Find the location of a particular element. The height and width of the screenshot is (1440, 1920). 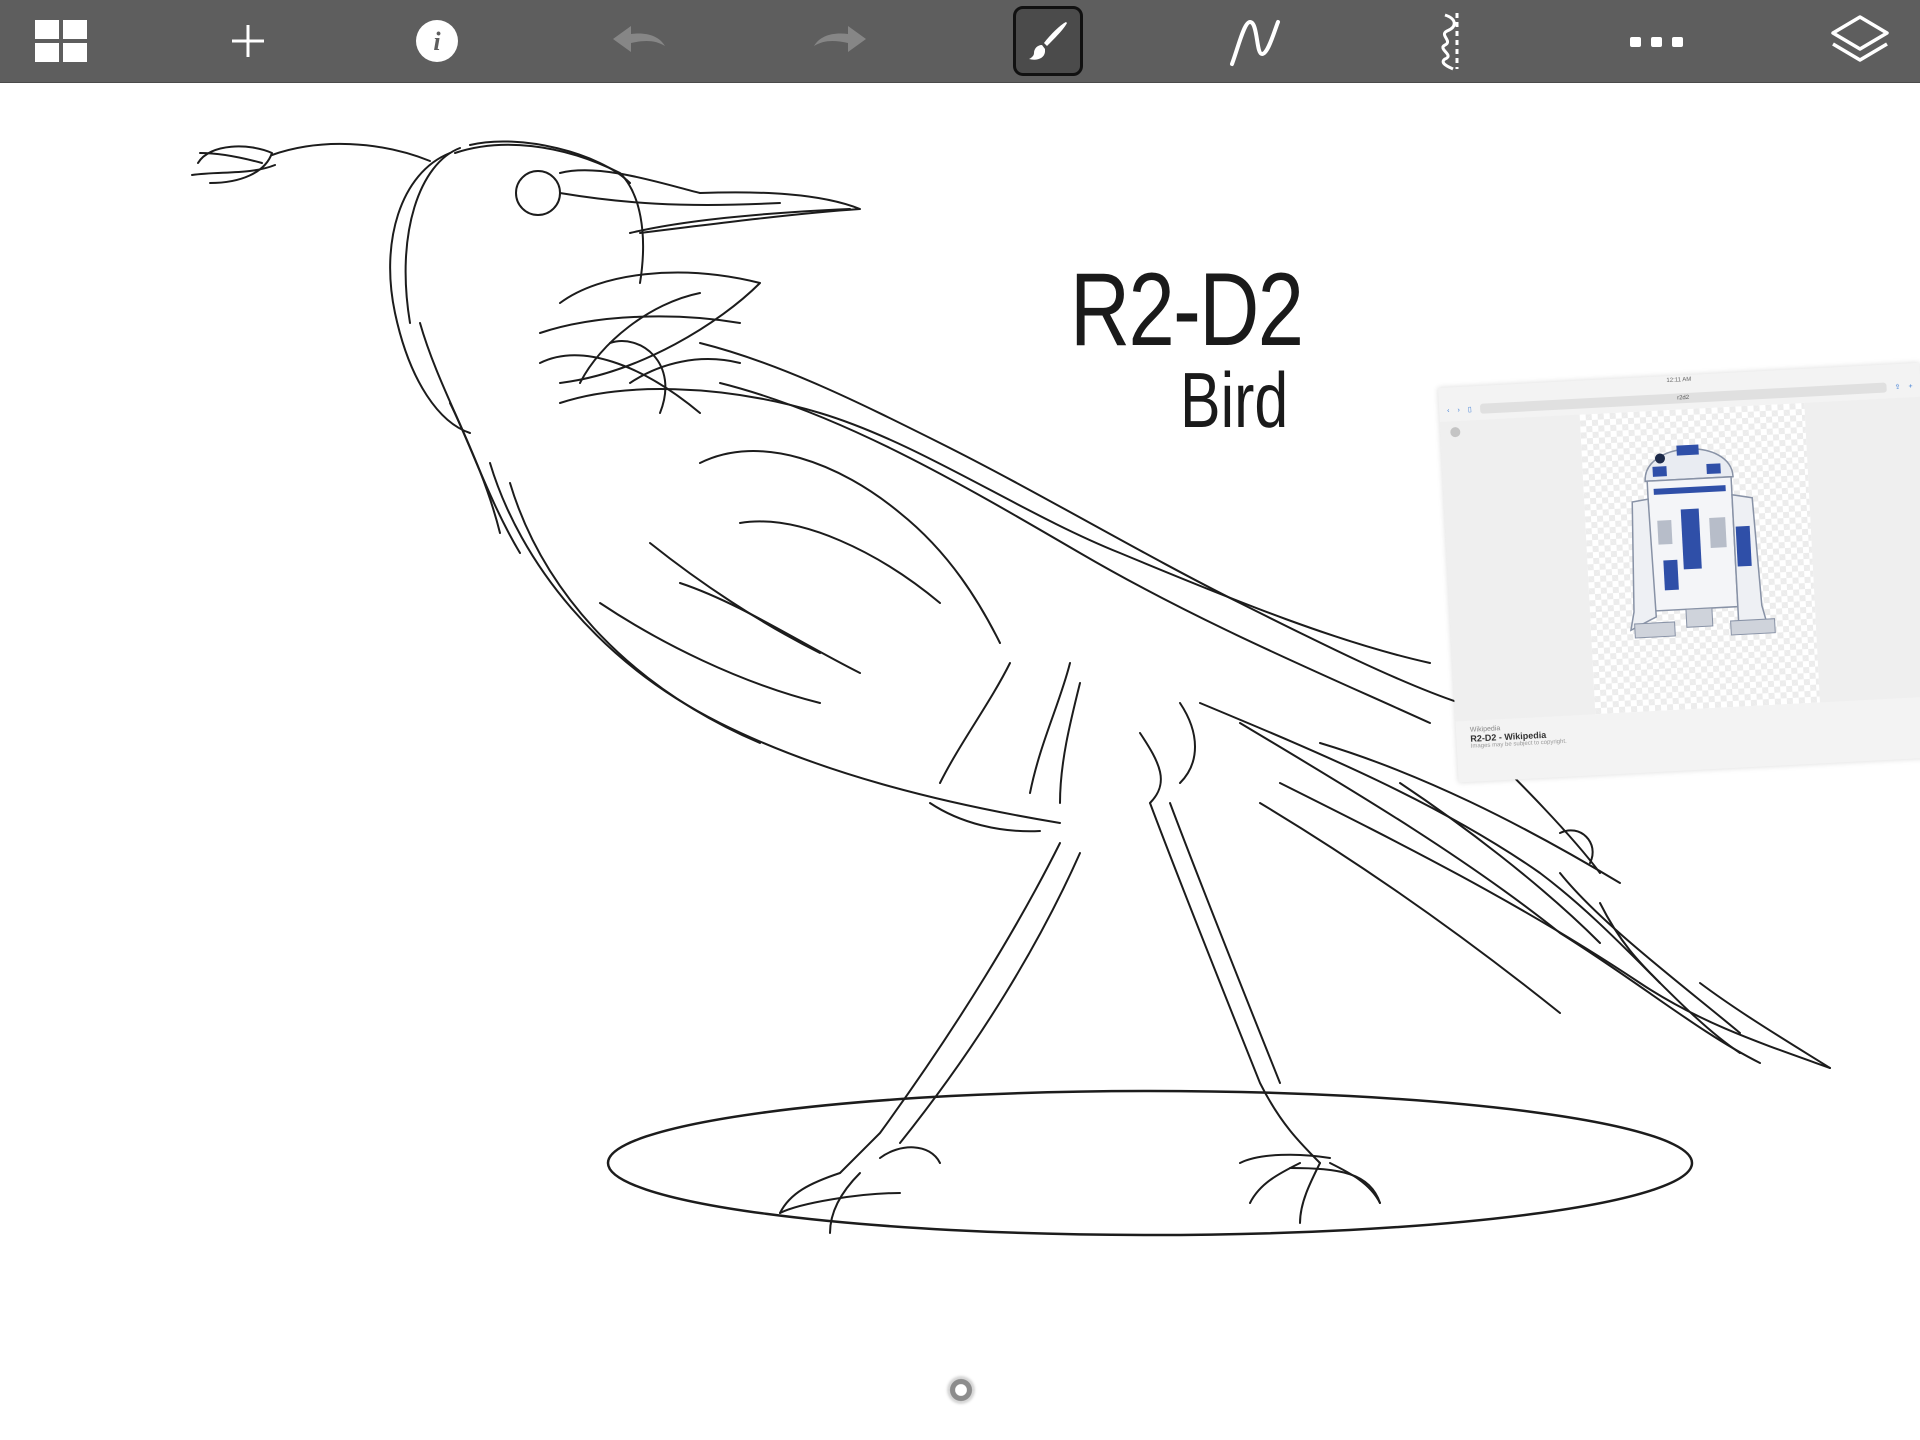

ref-share-icon: ⇪ is located at coordinates (1897, 387).